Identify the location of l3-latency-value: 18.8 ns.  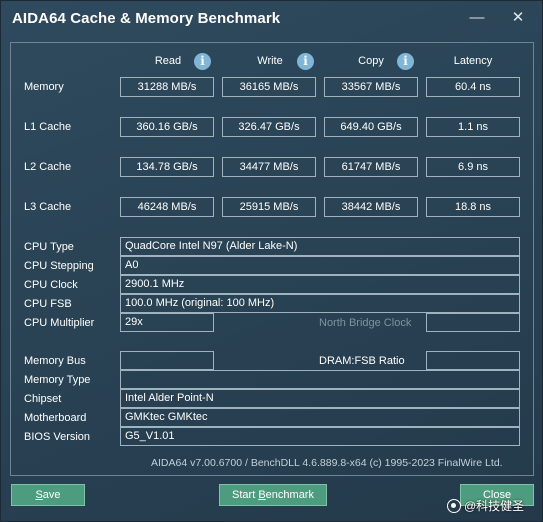
(473, 207).